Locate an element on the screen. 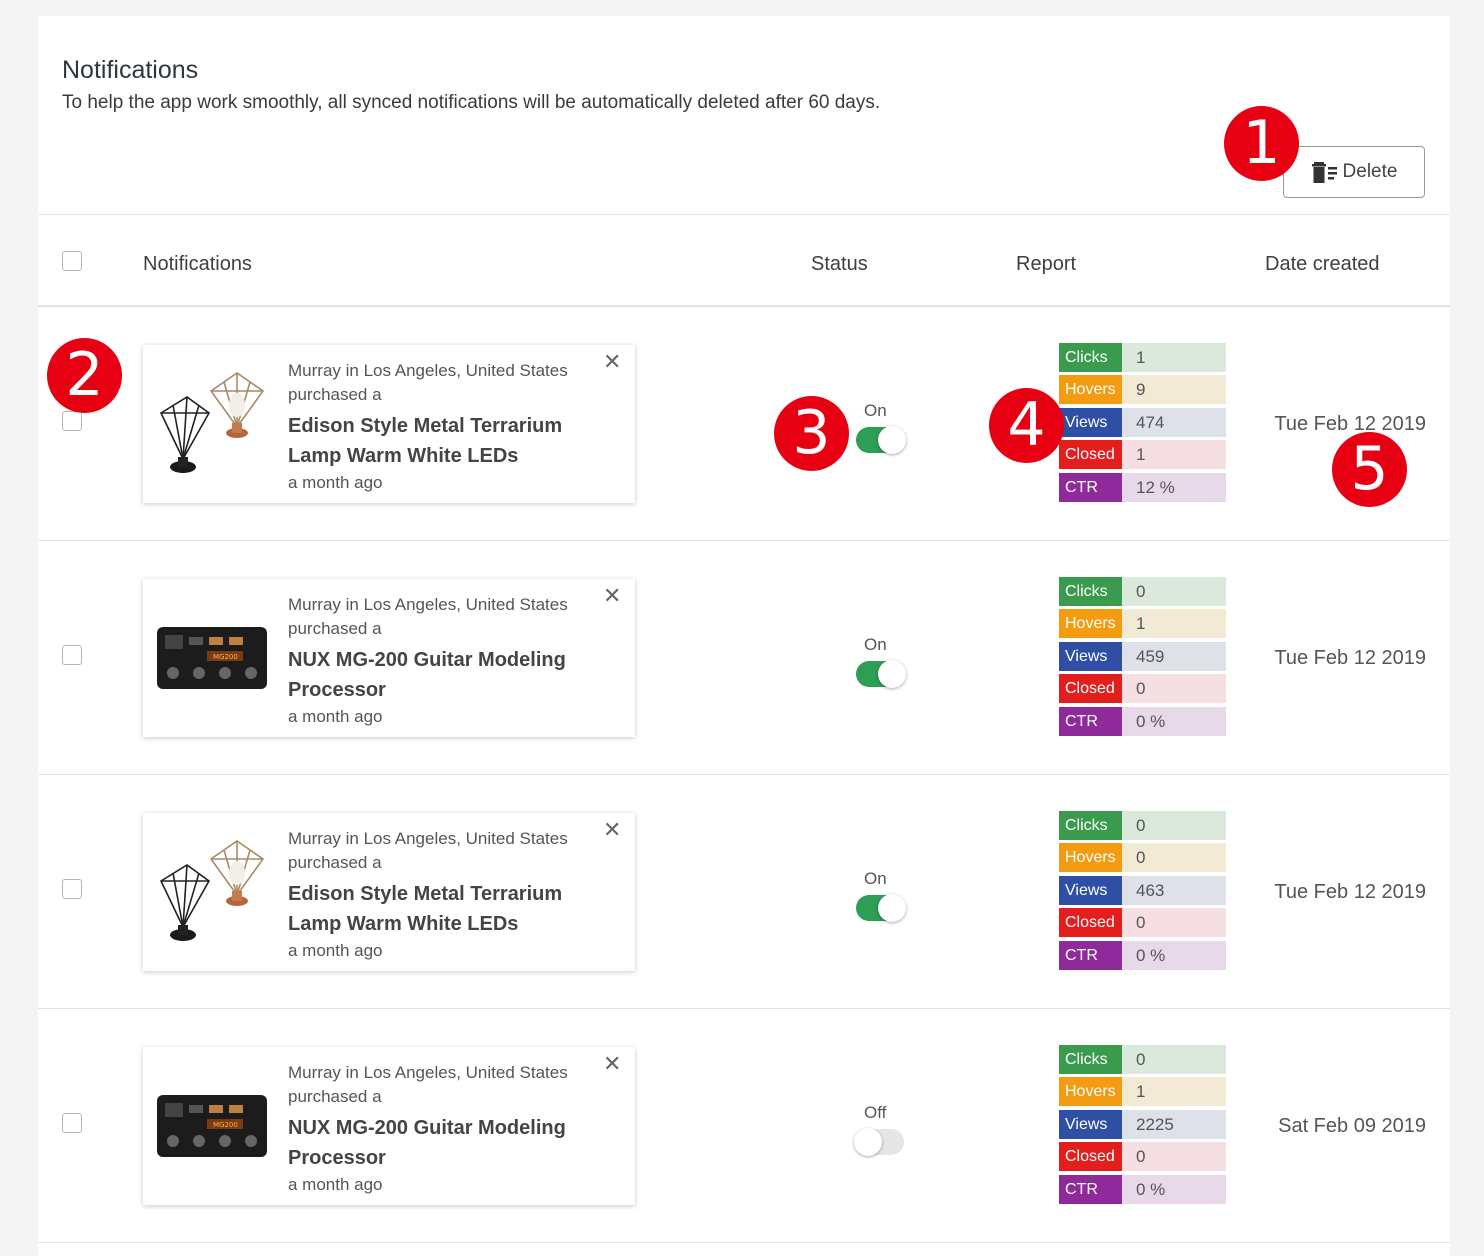 This screenshot has height=1256, width=1484. report-clicks: Clicks 1 is located at coordinates (1142, 357).